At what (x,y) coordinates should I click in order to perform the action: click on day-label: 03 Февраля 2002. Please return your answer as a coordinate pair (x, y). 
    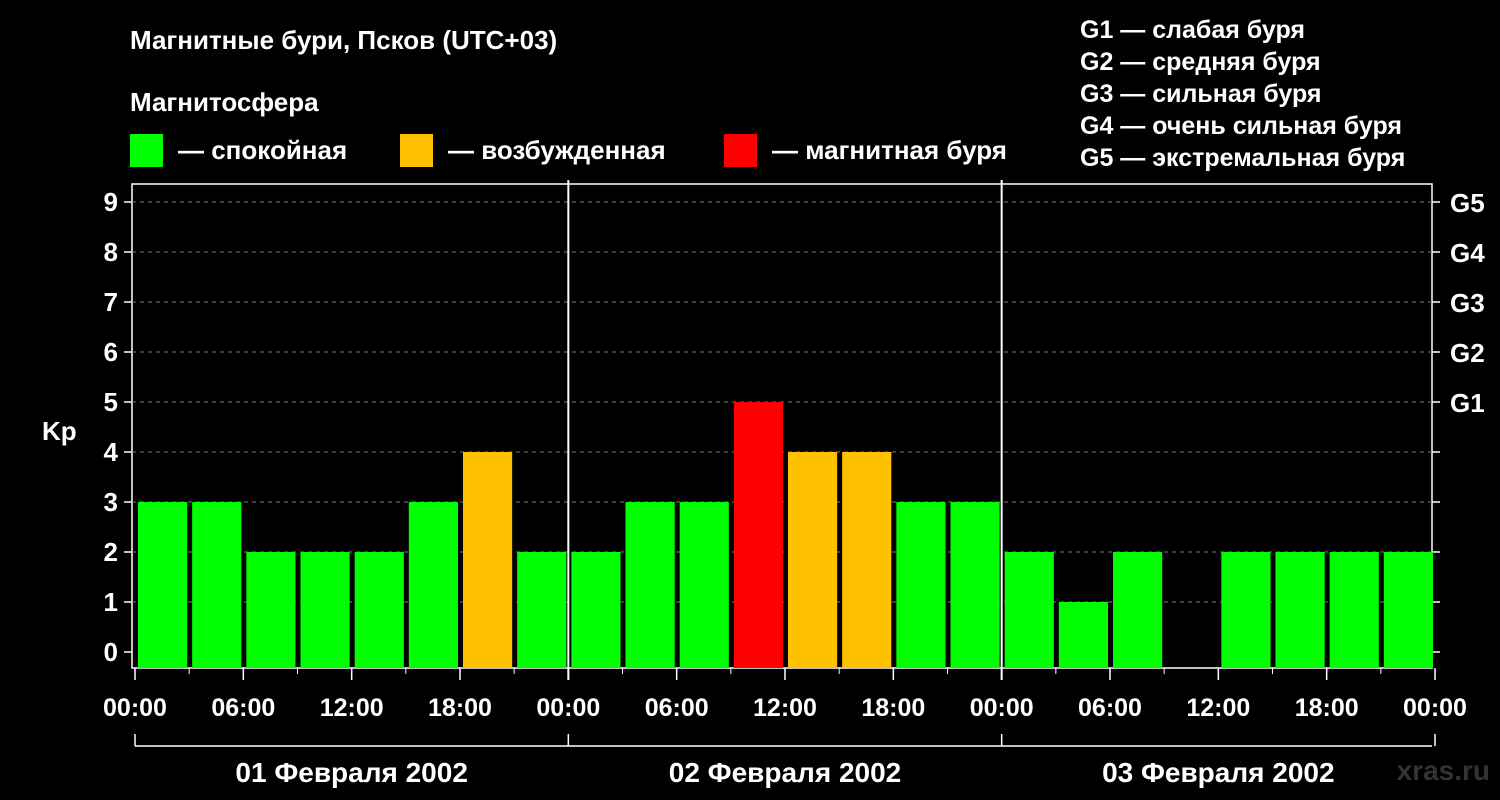
    Looking at the image, I should click on (1218, 772).